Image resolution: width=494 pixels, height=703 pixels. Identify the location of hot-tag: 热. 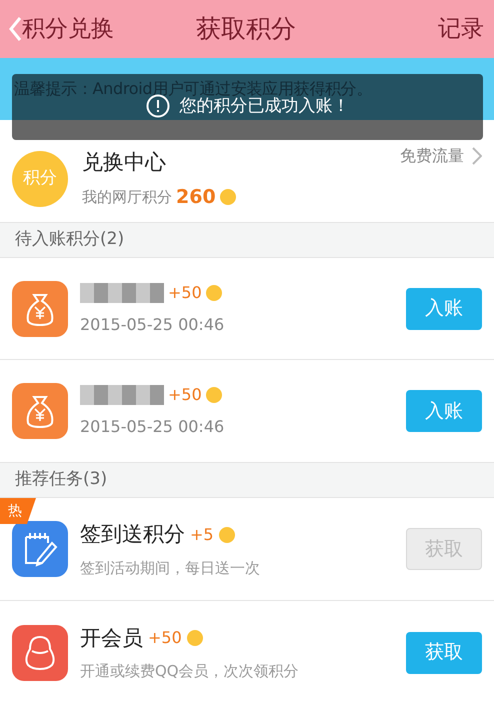
(18, 511).